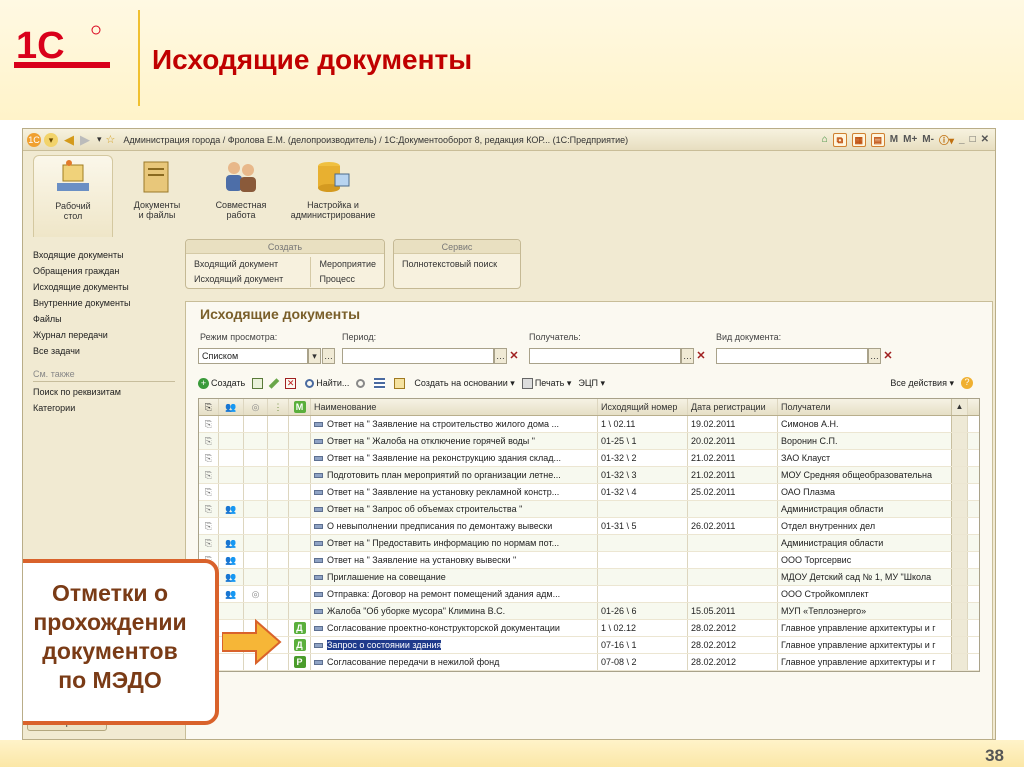 The height and width of the screenshot is (767, 1024). What do you see at coordinates (111, 139) in the screenshot?
I see `favorites-star-icon: ☆` at bounding box center [111, 139].